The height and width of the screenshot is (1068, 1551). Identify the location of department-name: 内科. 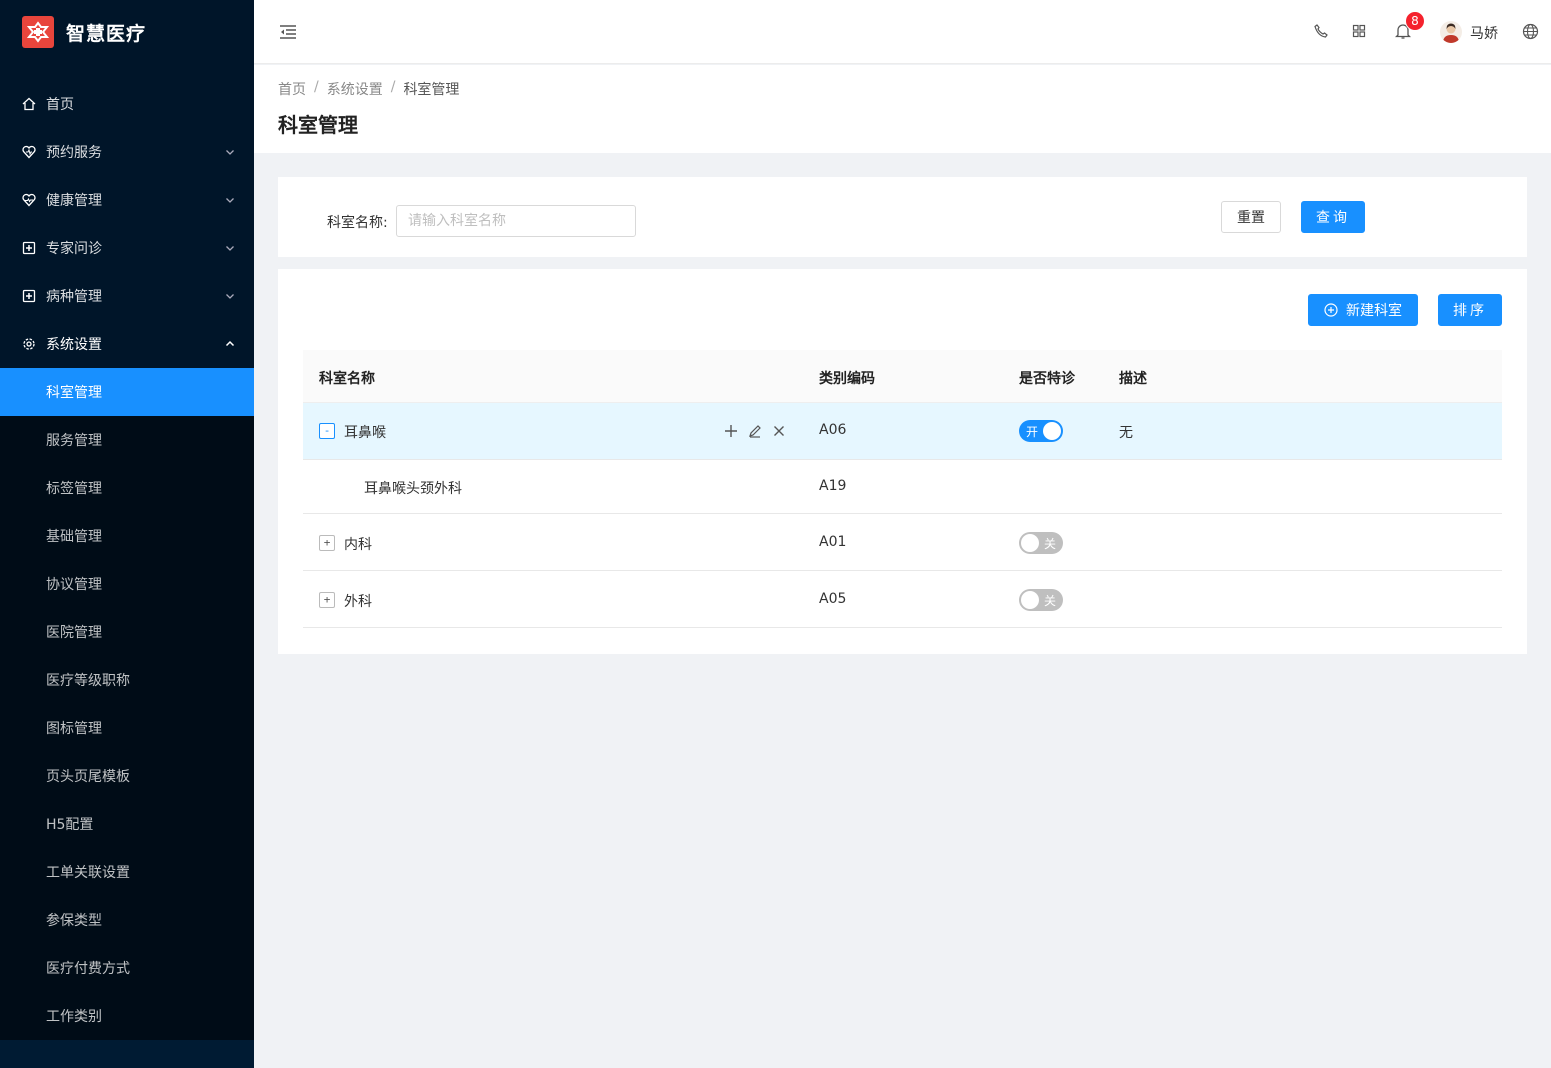
(358, 545).